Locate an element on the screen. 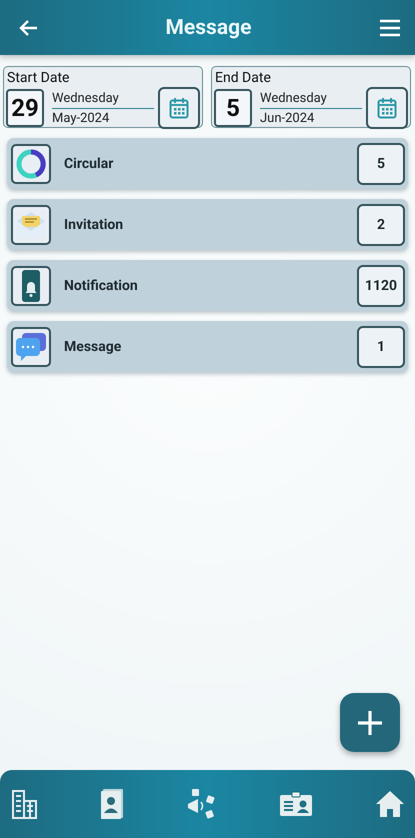 The image size is (415, 838). category-row: Message 1 is located at coordinates (207, 346).